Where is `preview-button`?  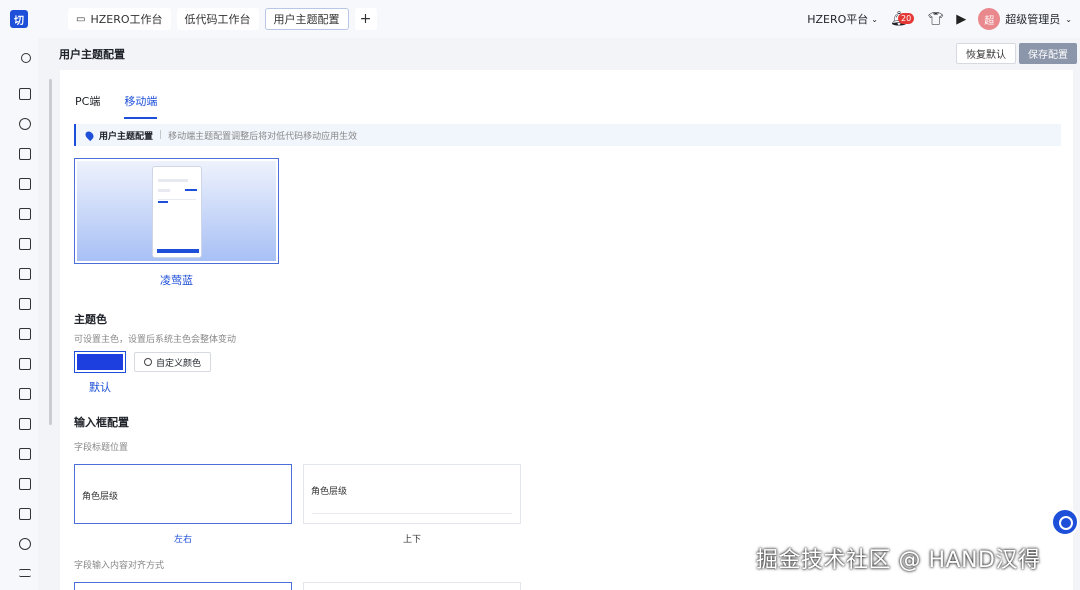 preview-button is located at coordinates (178, 251).